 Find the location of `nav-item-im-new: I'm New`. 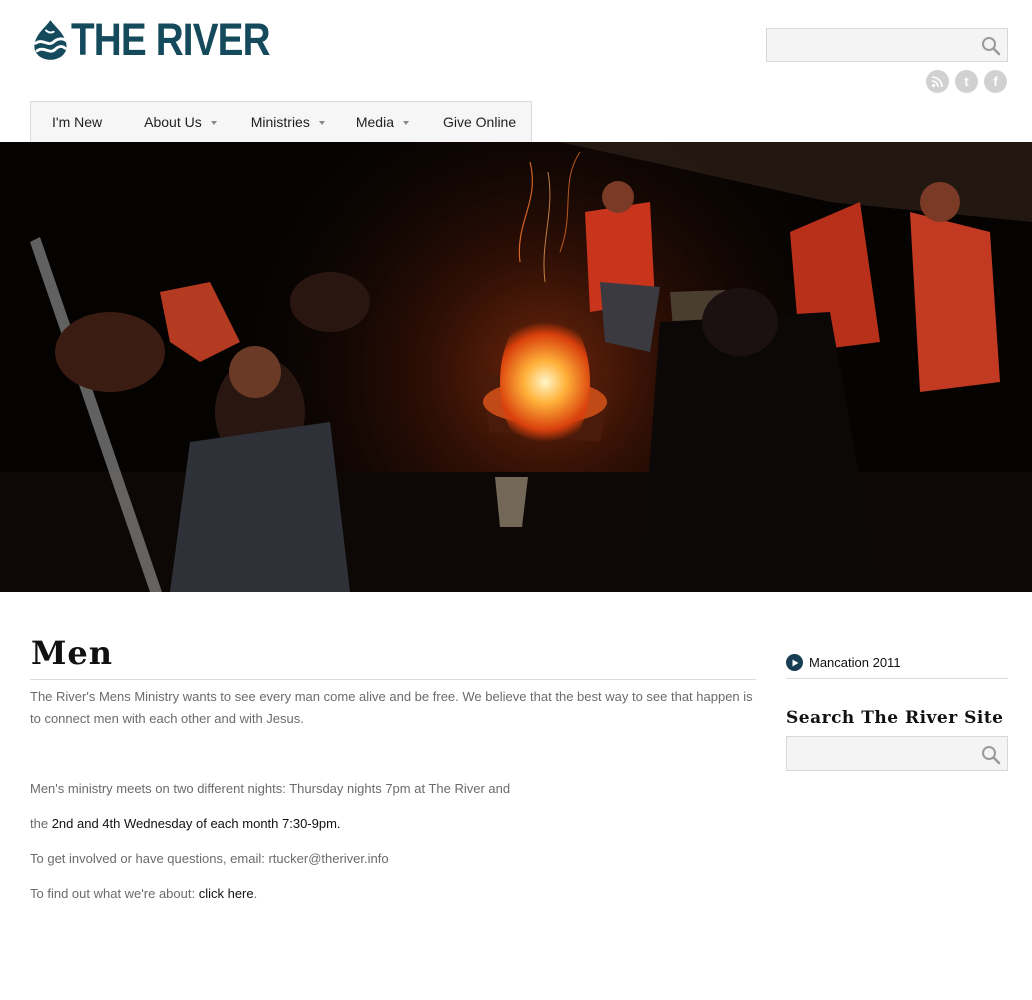

nav-item-im-new: I'm New is located at coordinates (77, 122).